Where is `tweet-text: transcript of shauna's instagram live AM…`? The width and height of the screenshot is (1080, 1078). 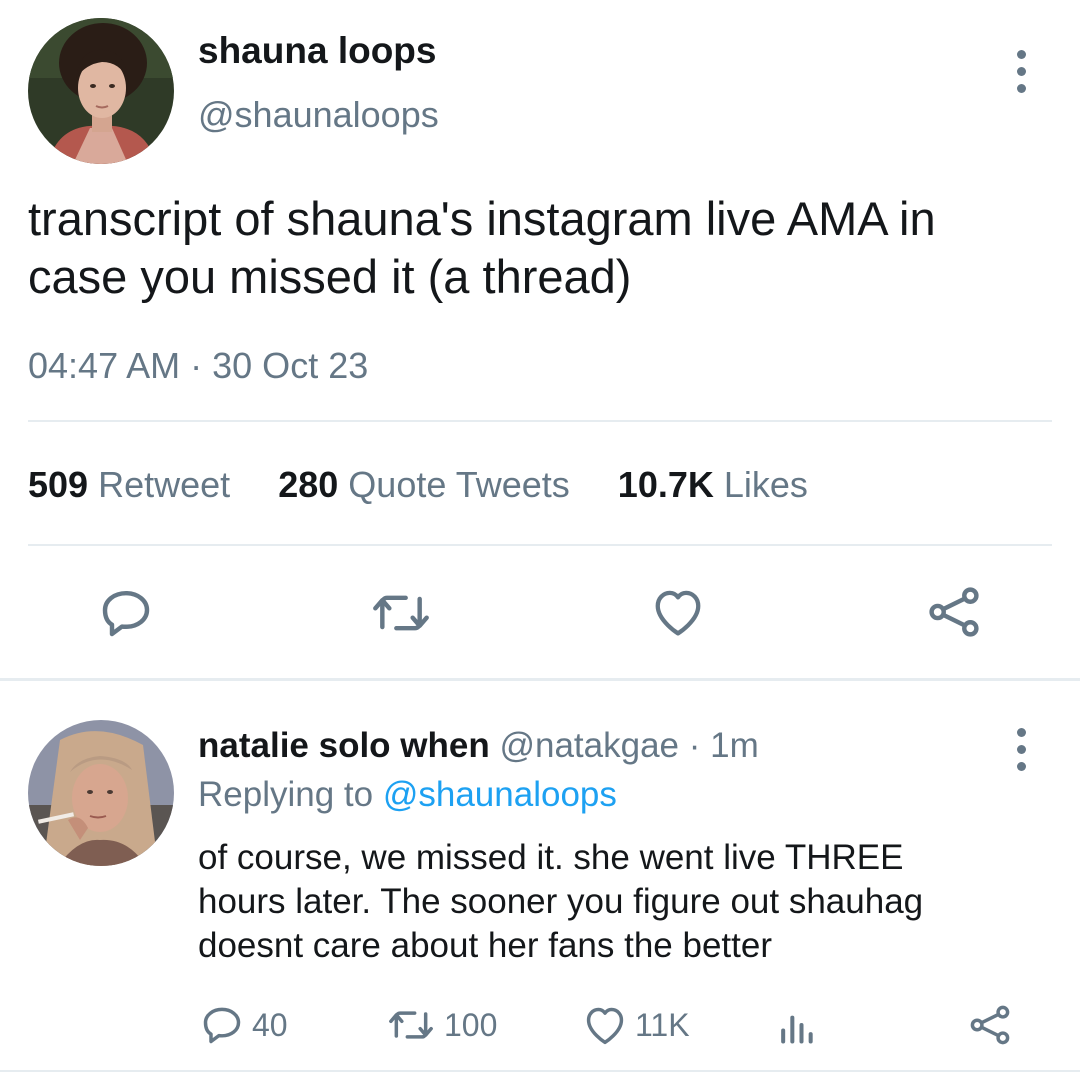
tweet-text: transcript of shauna's instagram live AM… is located at coordinates (482, 248).